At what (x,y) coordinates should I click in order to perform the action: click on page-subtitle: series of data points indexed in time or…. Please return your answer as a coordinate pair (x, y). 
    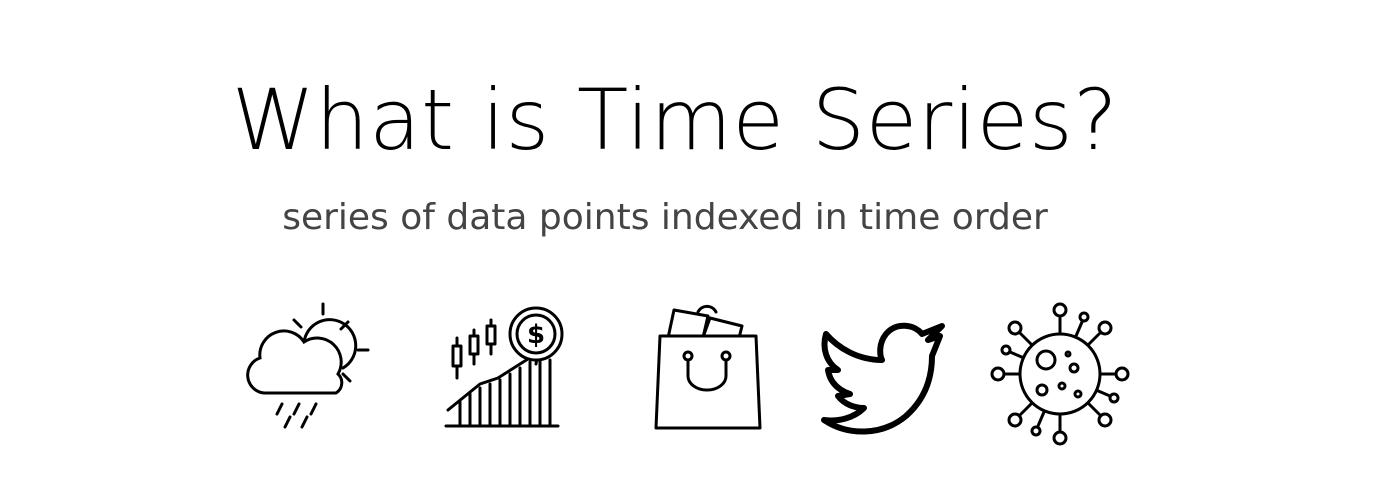
    Looking at the image, I should click on (665, 217).